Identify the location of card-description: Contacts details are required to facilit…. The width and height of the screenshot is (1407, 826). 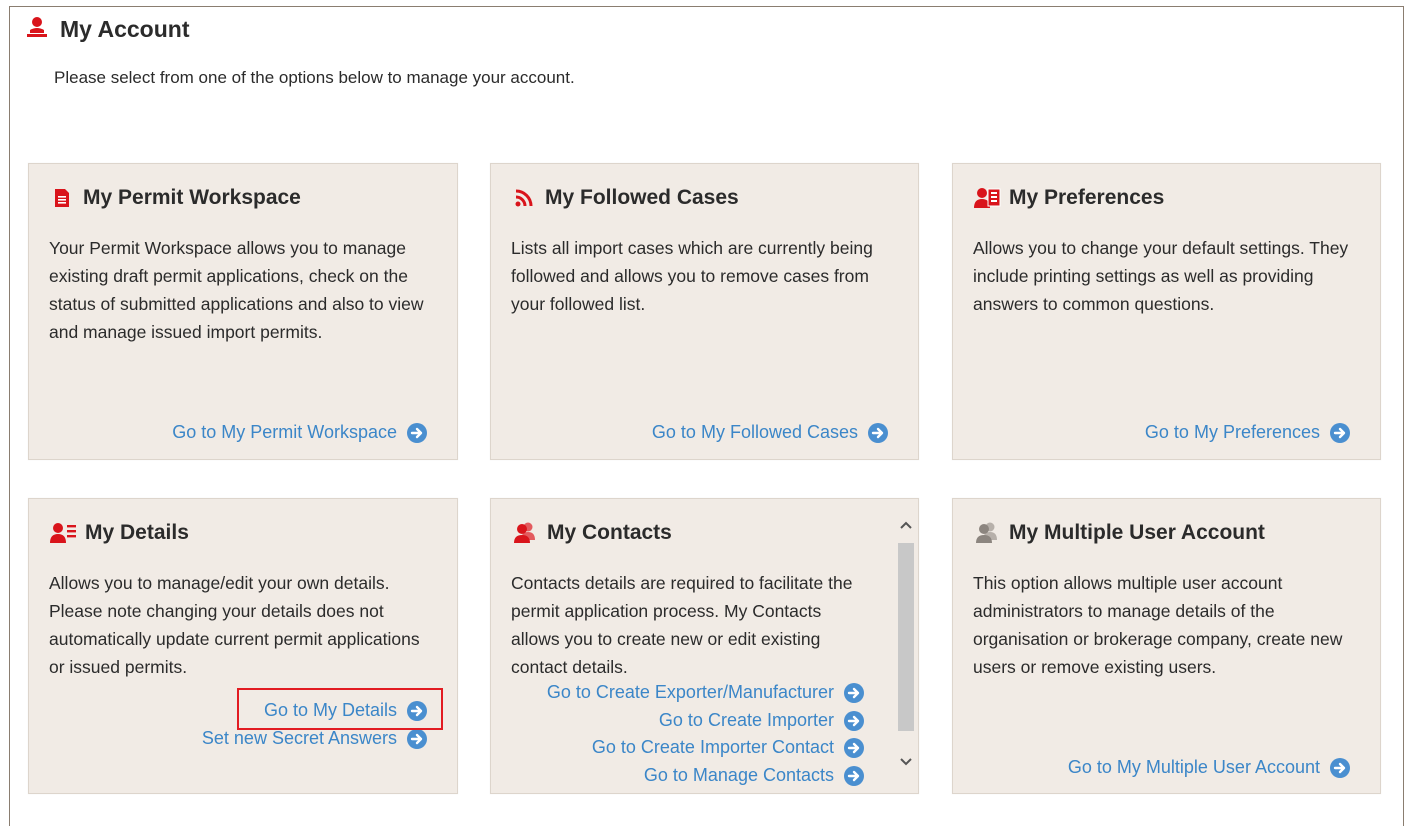
(682, 625).